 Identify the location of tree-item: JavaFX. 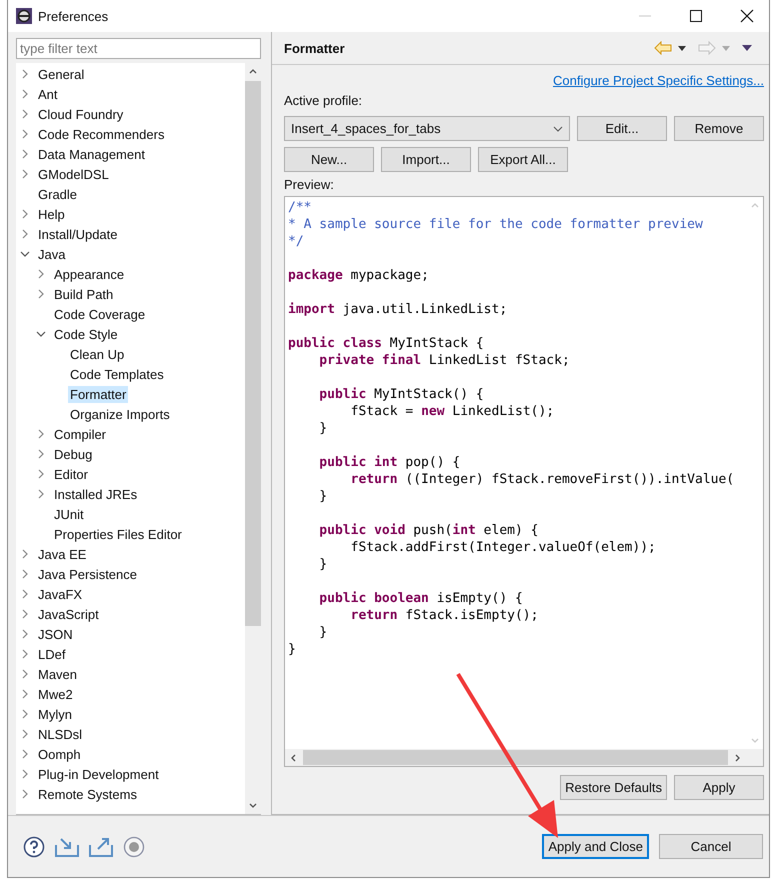
(60, 594).